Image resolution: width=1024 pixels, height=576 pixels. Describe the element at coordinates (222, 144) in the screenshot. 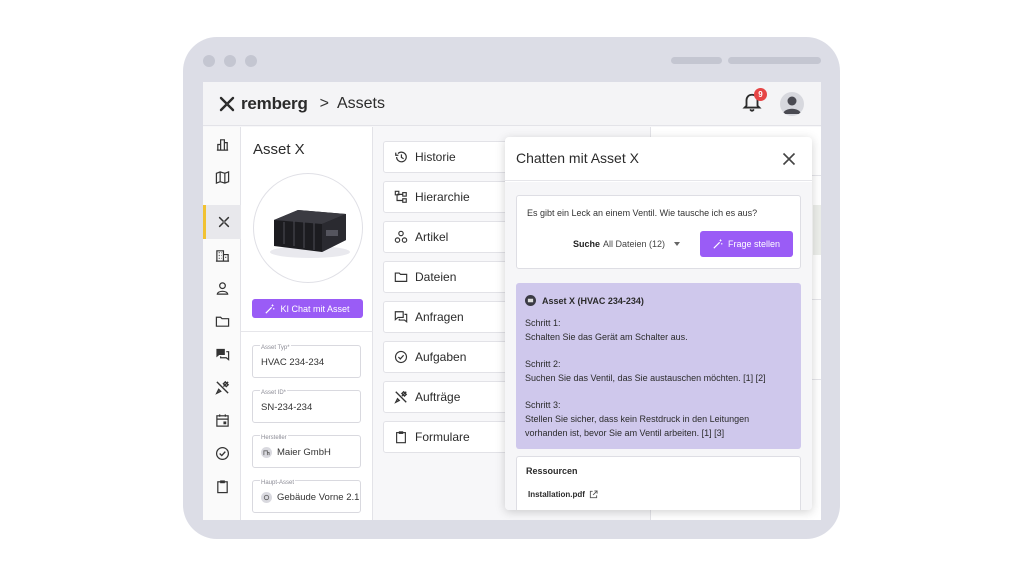

I see `sidebar-item-dashboard` at that location.